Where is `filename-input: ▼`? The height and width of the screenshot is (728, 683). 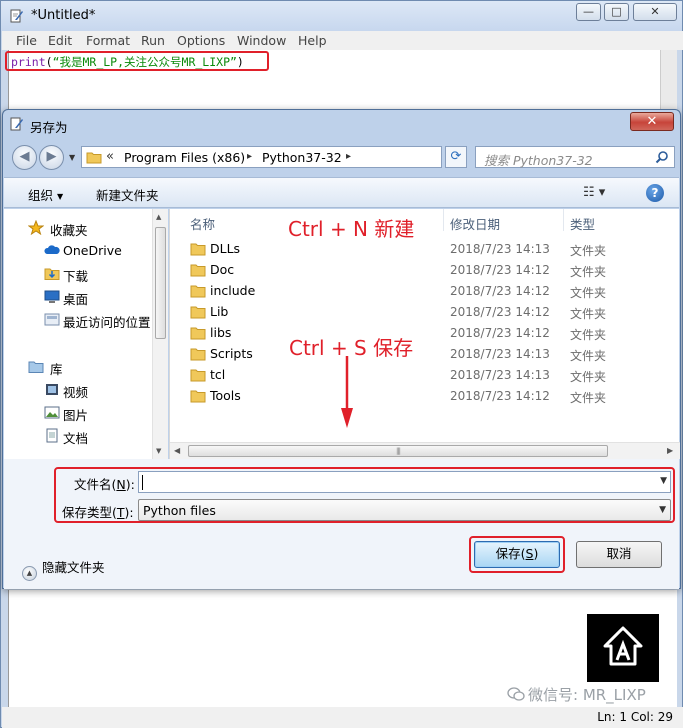 filename-input: ▼ is located at coordinates (404, 482).